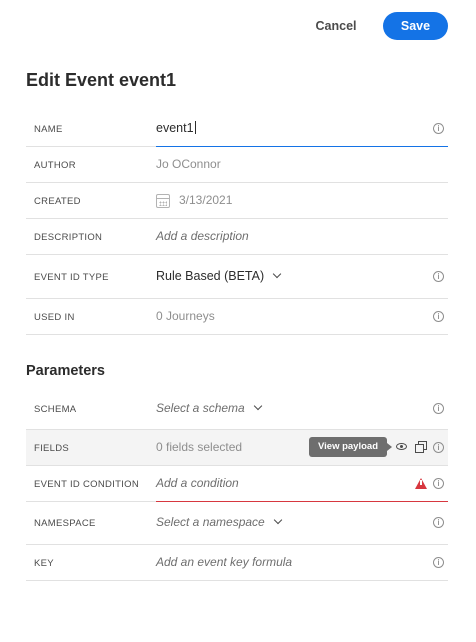  I want to click on used-in-row: USED IN 0 Journeys i, so click(237, 317).